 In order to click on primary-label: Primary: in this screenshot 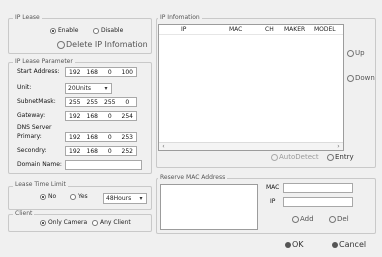, I will do `click(29, 136)`.